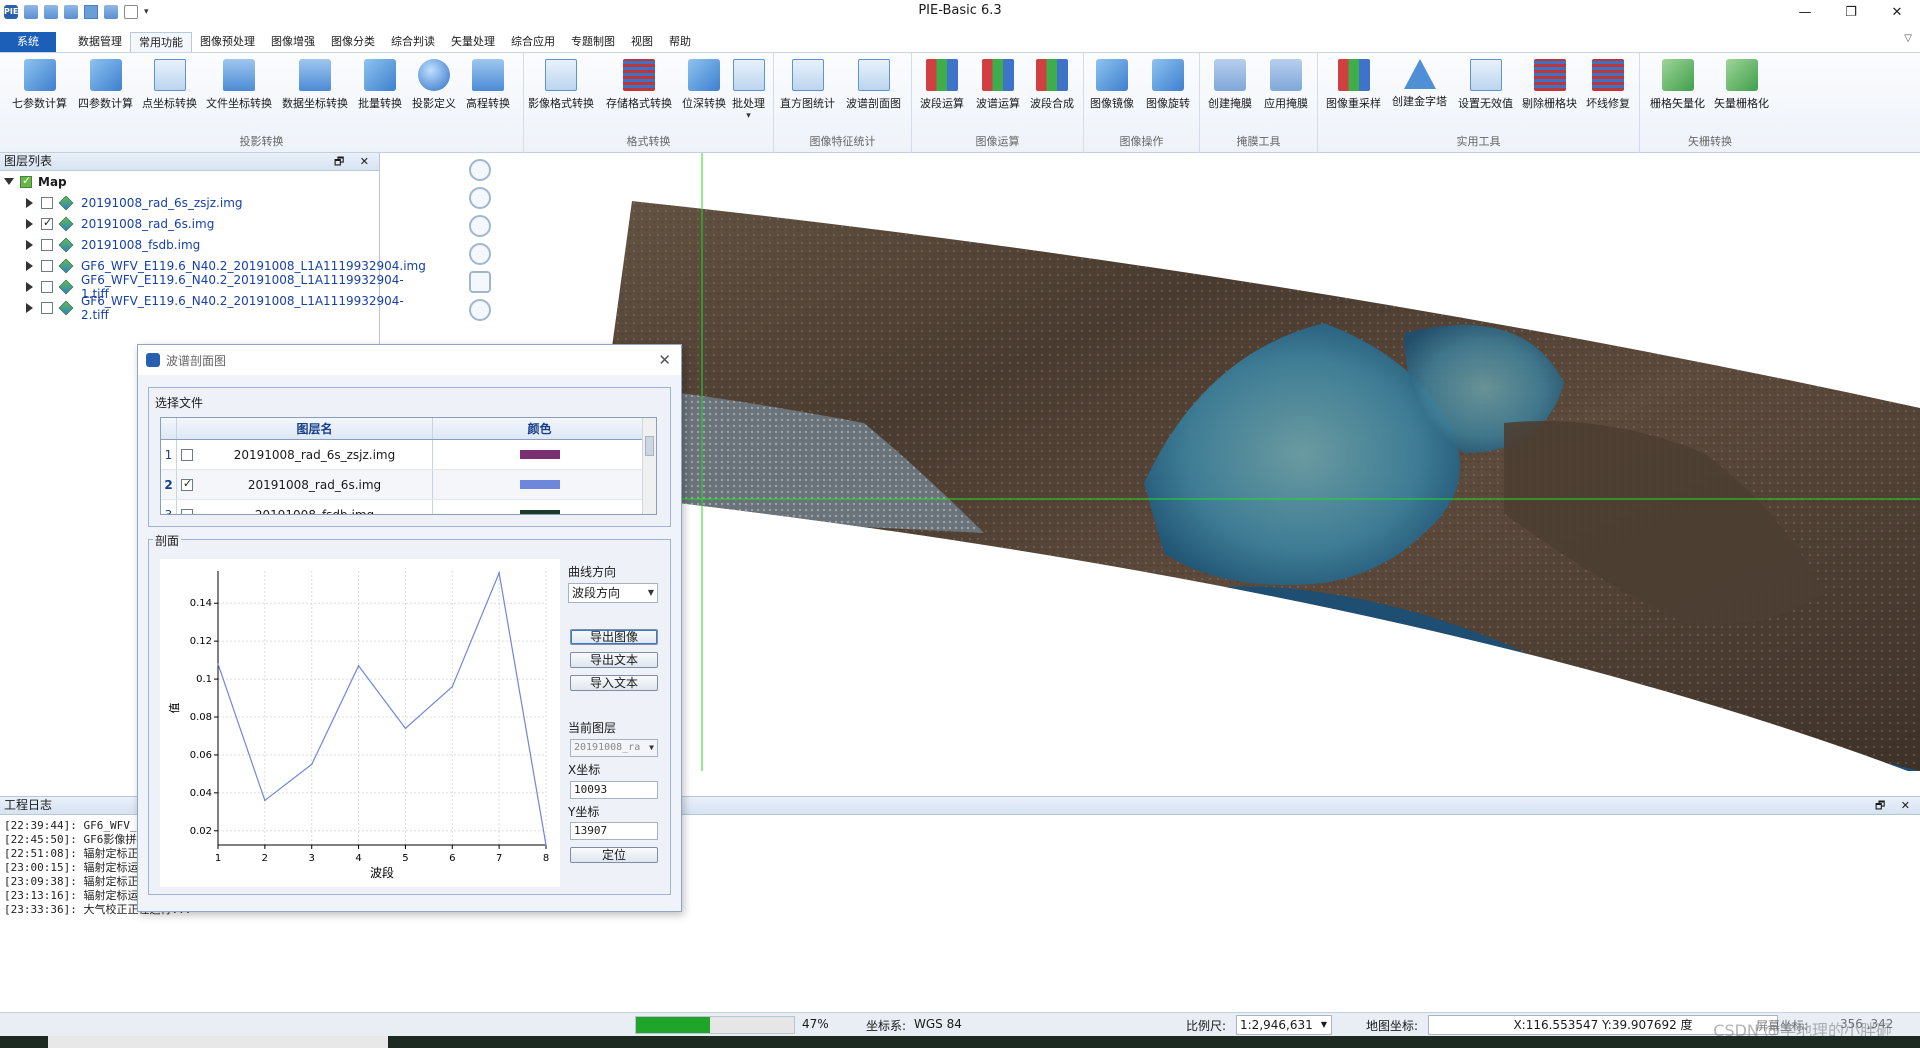 The image size is (1920, 1048). What do you see at coordinates (1805, 12) in the screenshot?
I see `minimize-button: —` at bounding box center [1805, 12].